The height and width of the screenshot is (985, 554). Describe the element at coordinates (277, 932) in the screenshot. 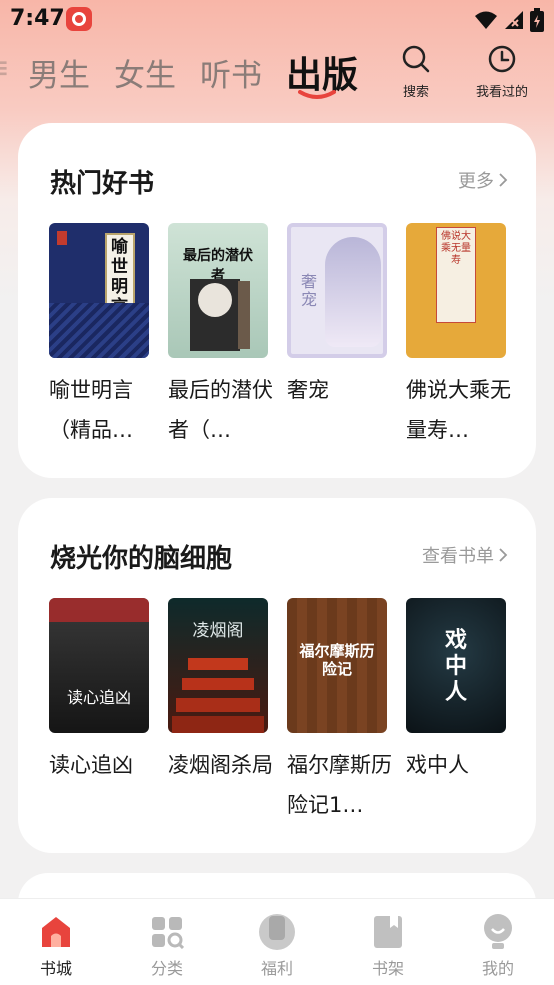

I see `welfare-icon` at that location.